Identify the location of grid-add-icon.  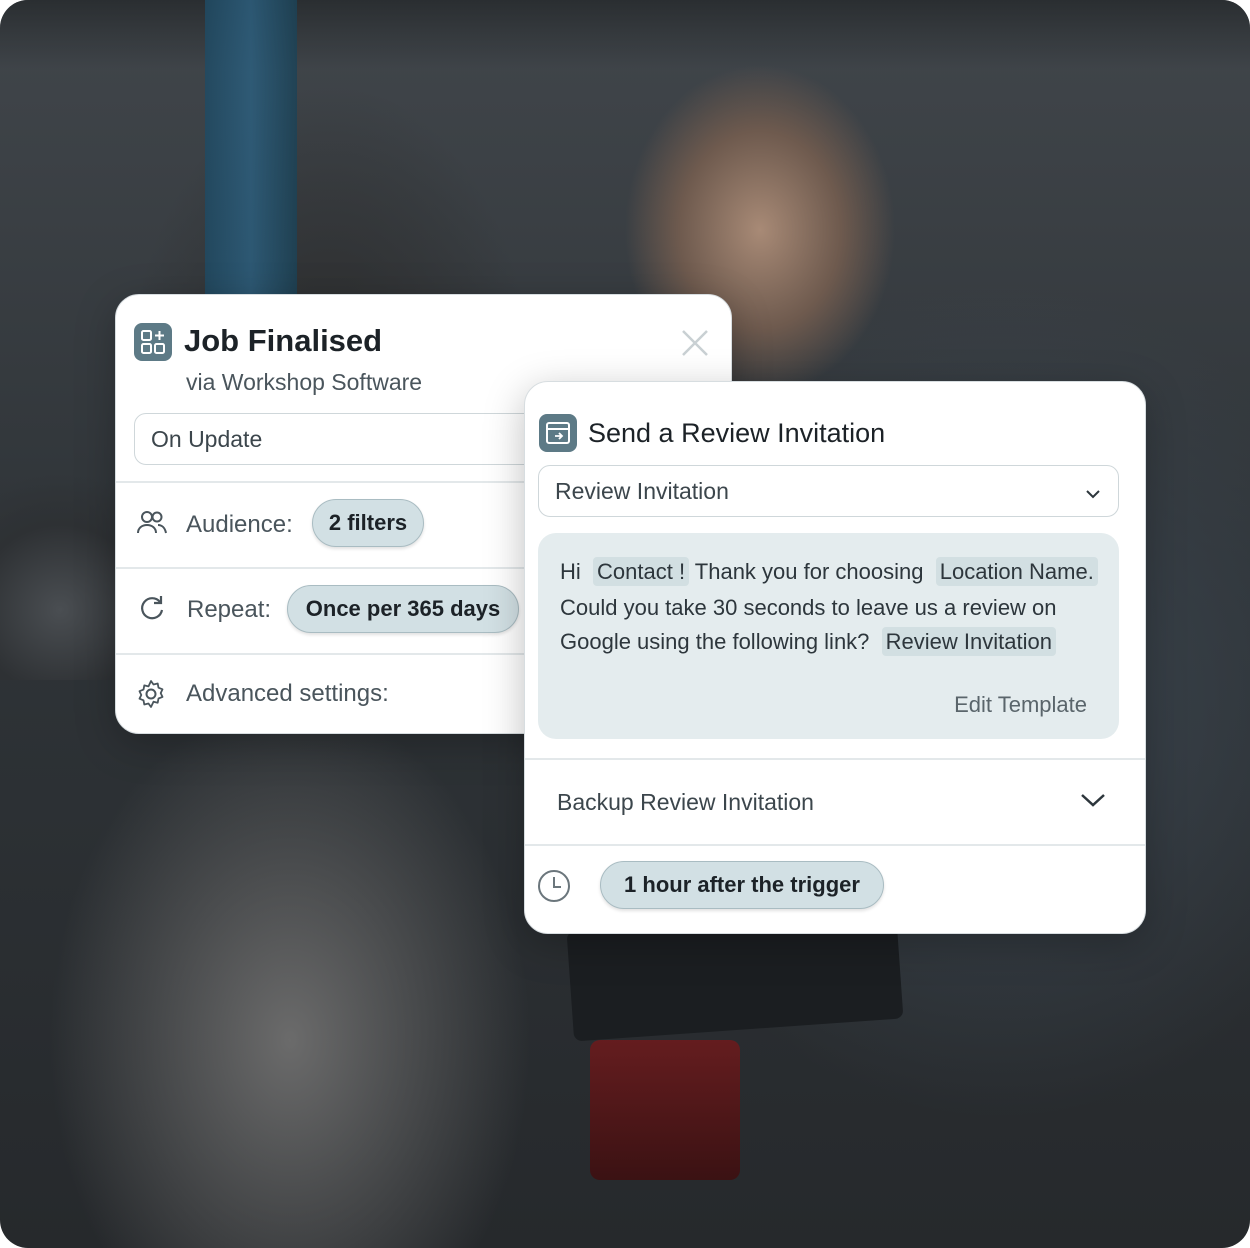
(153, 342).